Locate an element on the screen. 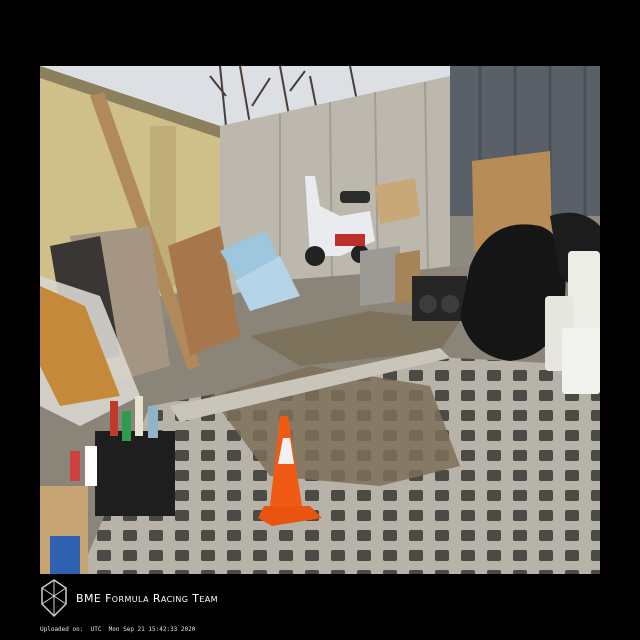  blue-container is located at coordinates (65, 555).